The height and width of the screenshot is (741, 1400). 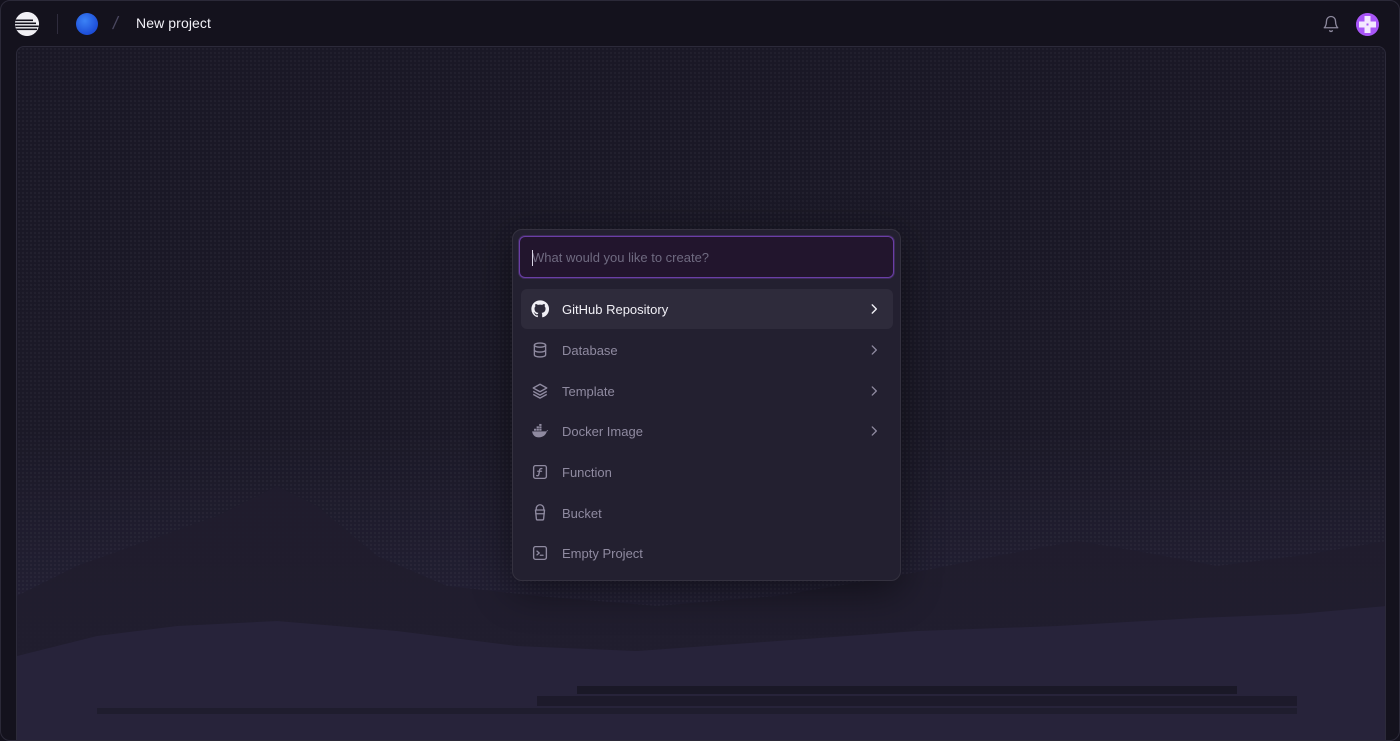 I want to click on menu-item-label: Function, so click(x=587, y=472).